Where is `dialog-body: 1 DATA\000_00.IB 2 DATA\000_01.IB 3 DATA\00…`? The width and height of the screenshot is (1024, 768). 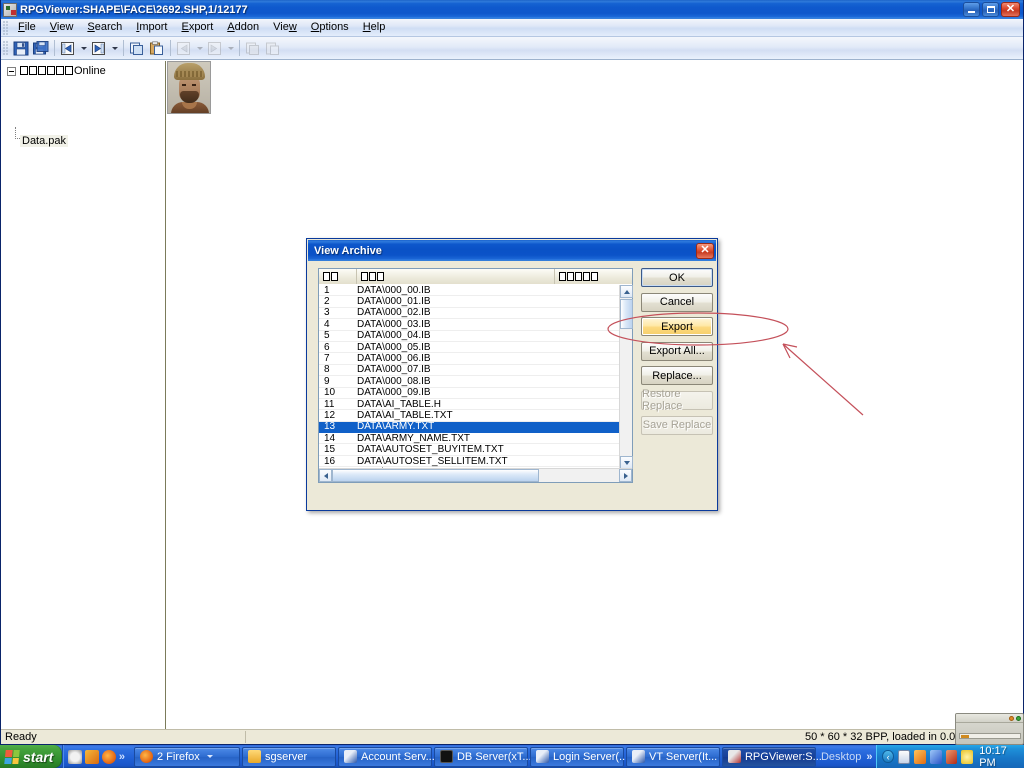
dialog-body: 1 DATA\000_00.IB 2 DATA\000_01.IB 3 DATA\00… is located at coordinates (513, 386).